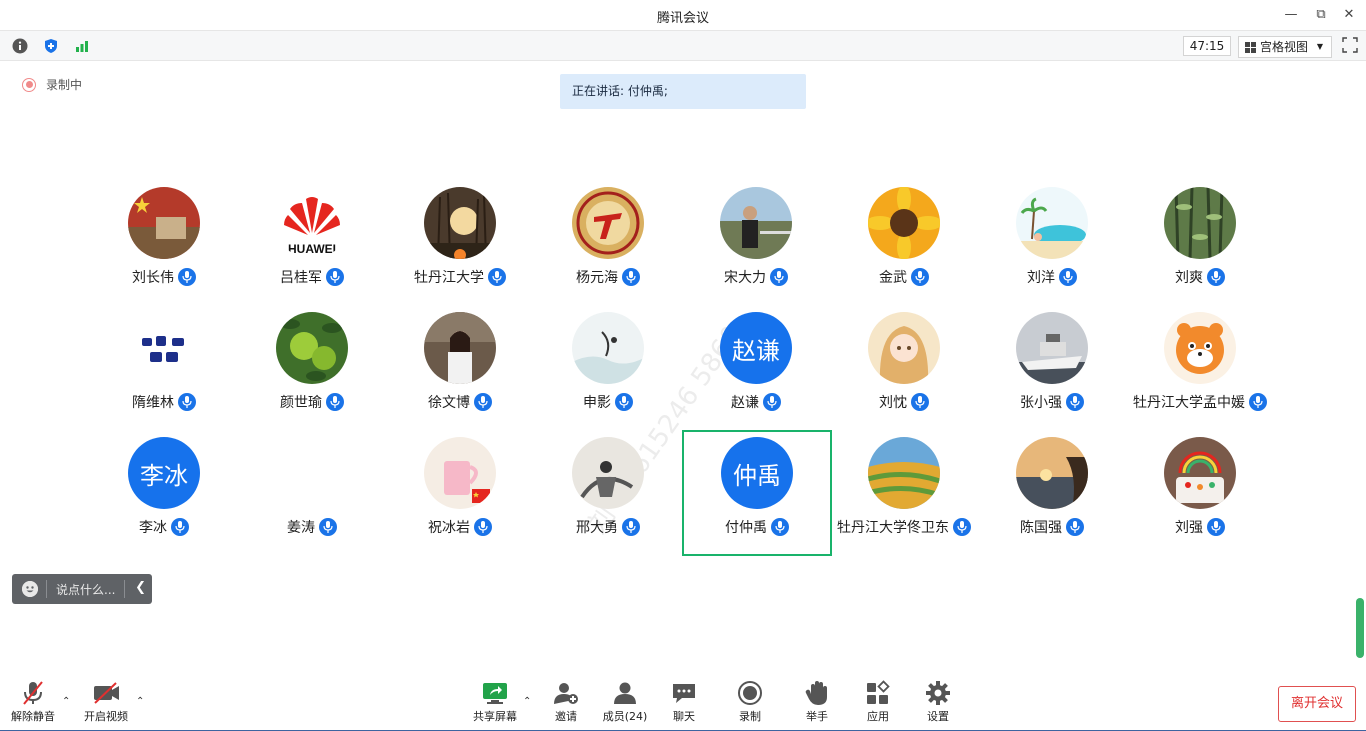  Describe the element at coordinates (164, 374) in the screenshot. I see `participant-tile: 隋维林` at that location.